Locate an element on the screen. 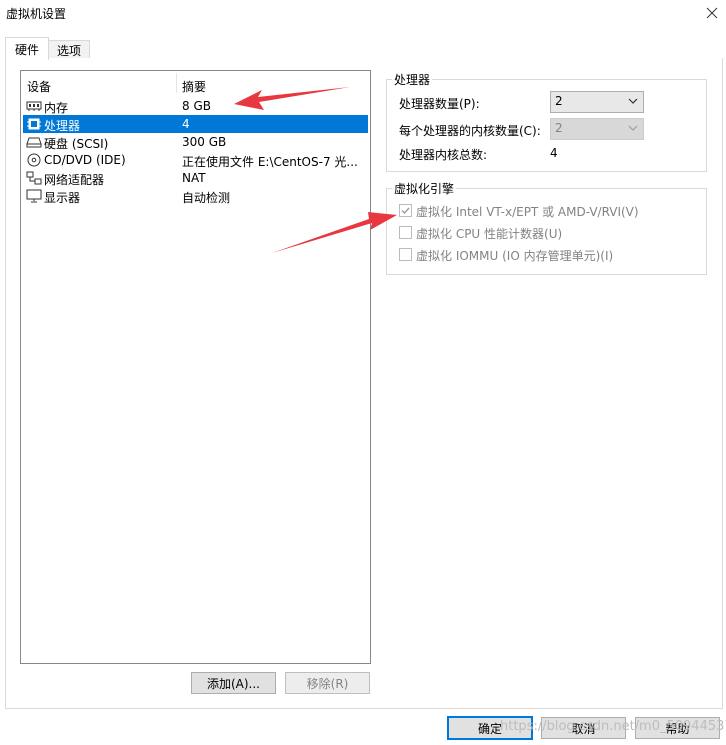 This screenshot has height=745, width=726. virtualize-iommu-label: 虚拟化 IOMMU (IO 内存管理单元)(I) is located at coordinates (515, 256).